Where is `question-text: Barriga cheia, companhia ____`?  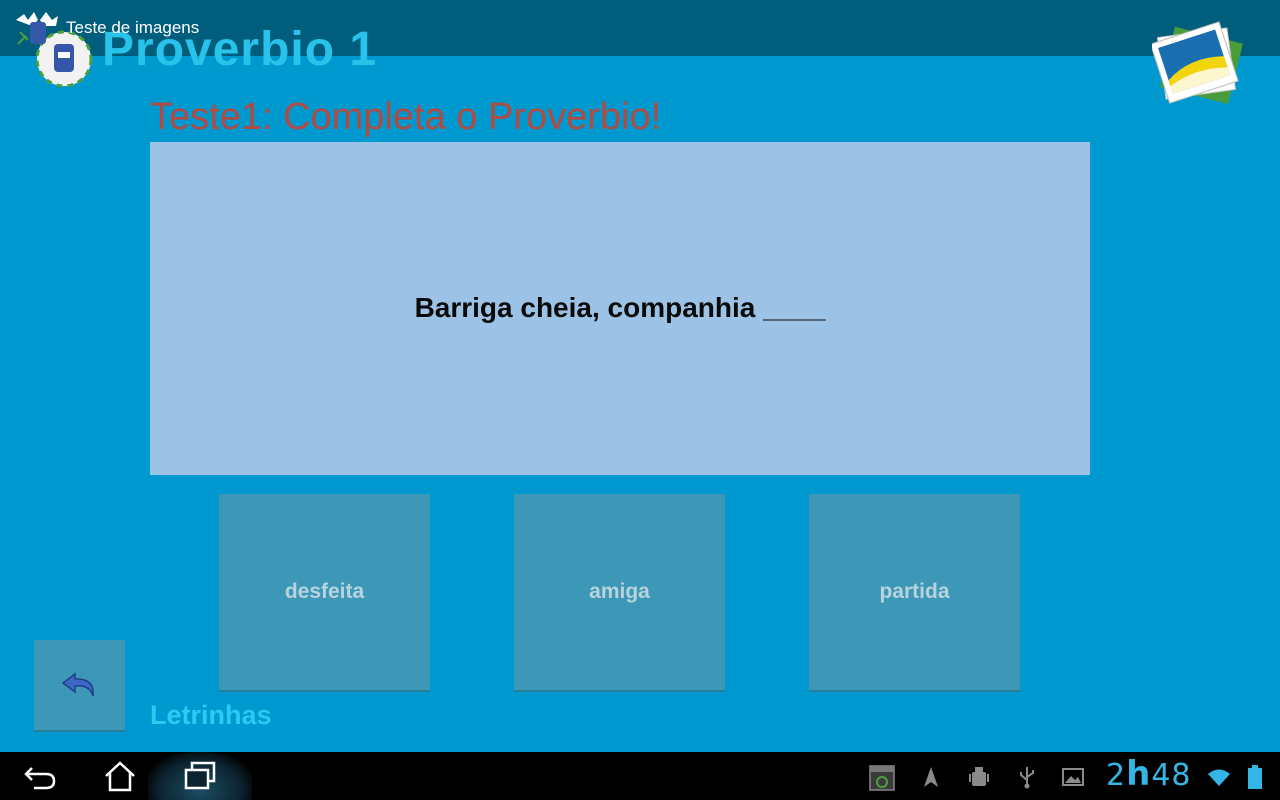 question-text: Barriga cheia, companhia ____ is located at coordinates (620, 307).